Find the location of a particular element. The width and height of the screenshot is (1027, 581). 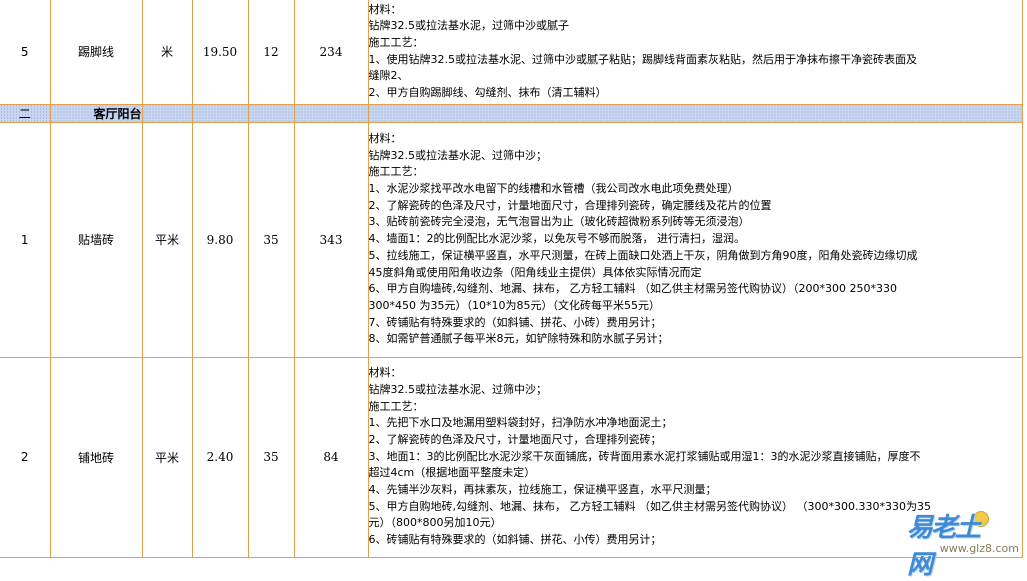

section-number: 二 is located at coordinates (25, 113).